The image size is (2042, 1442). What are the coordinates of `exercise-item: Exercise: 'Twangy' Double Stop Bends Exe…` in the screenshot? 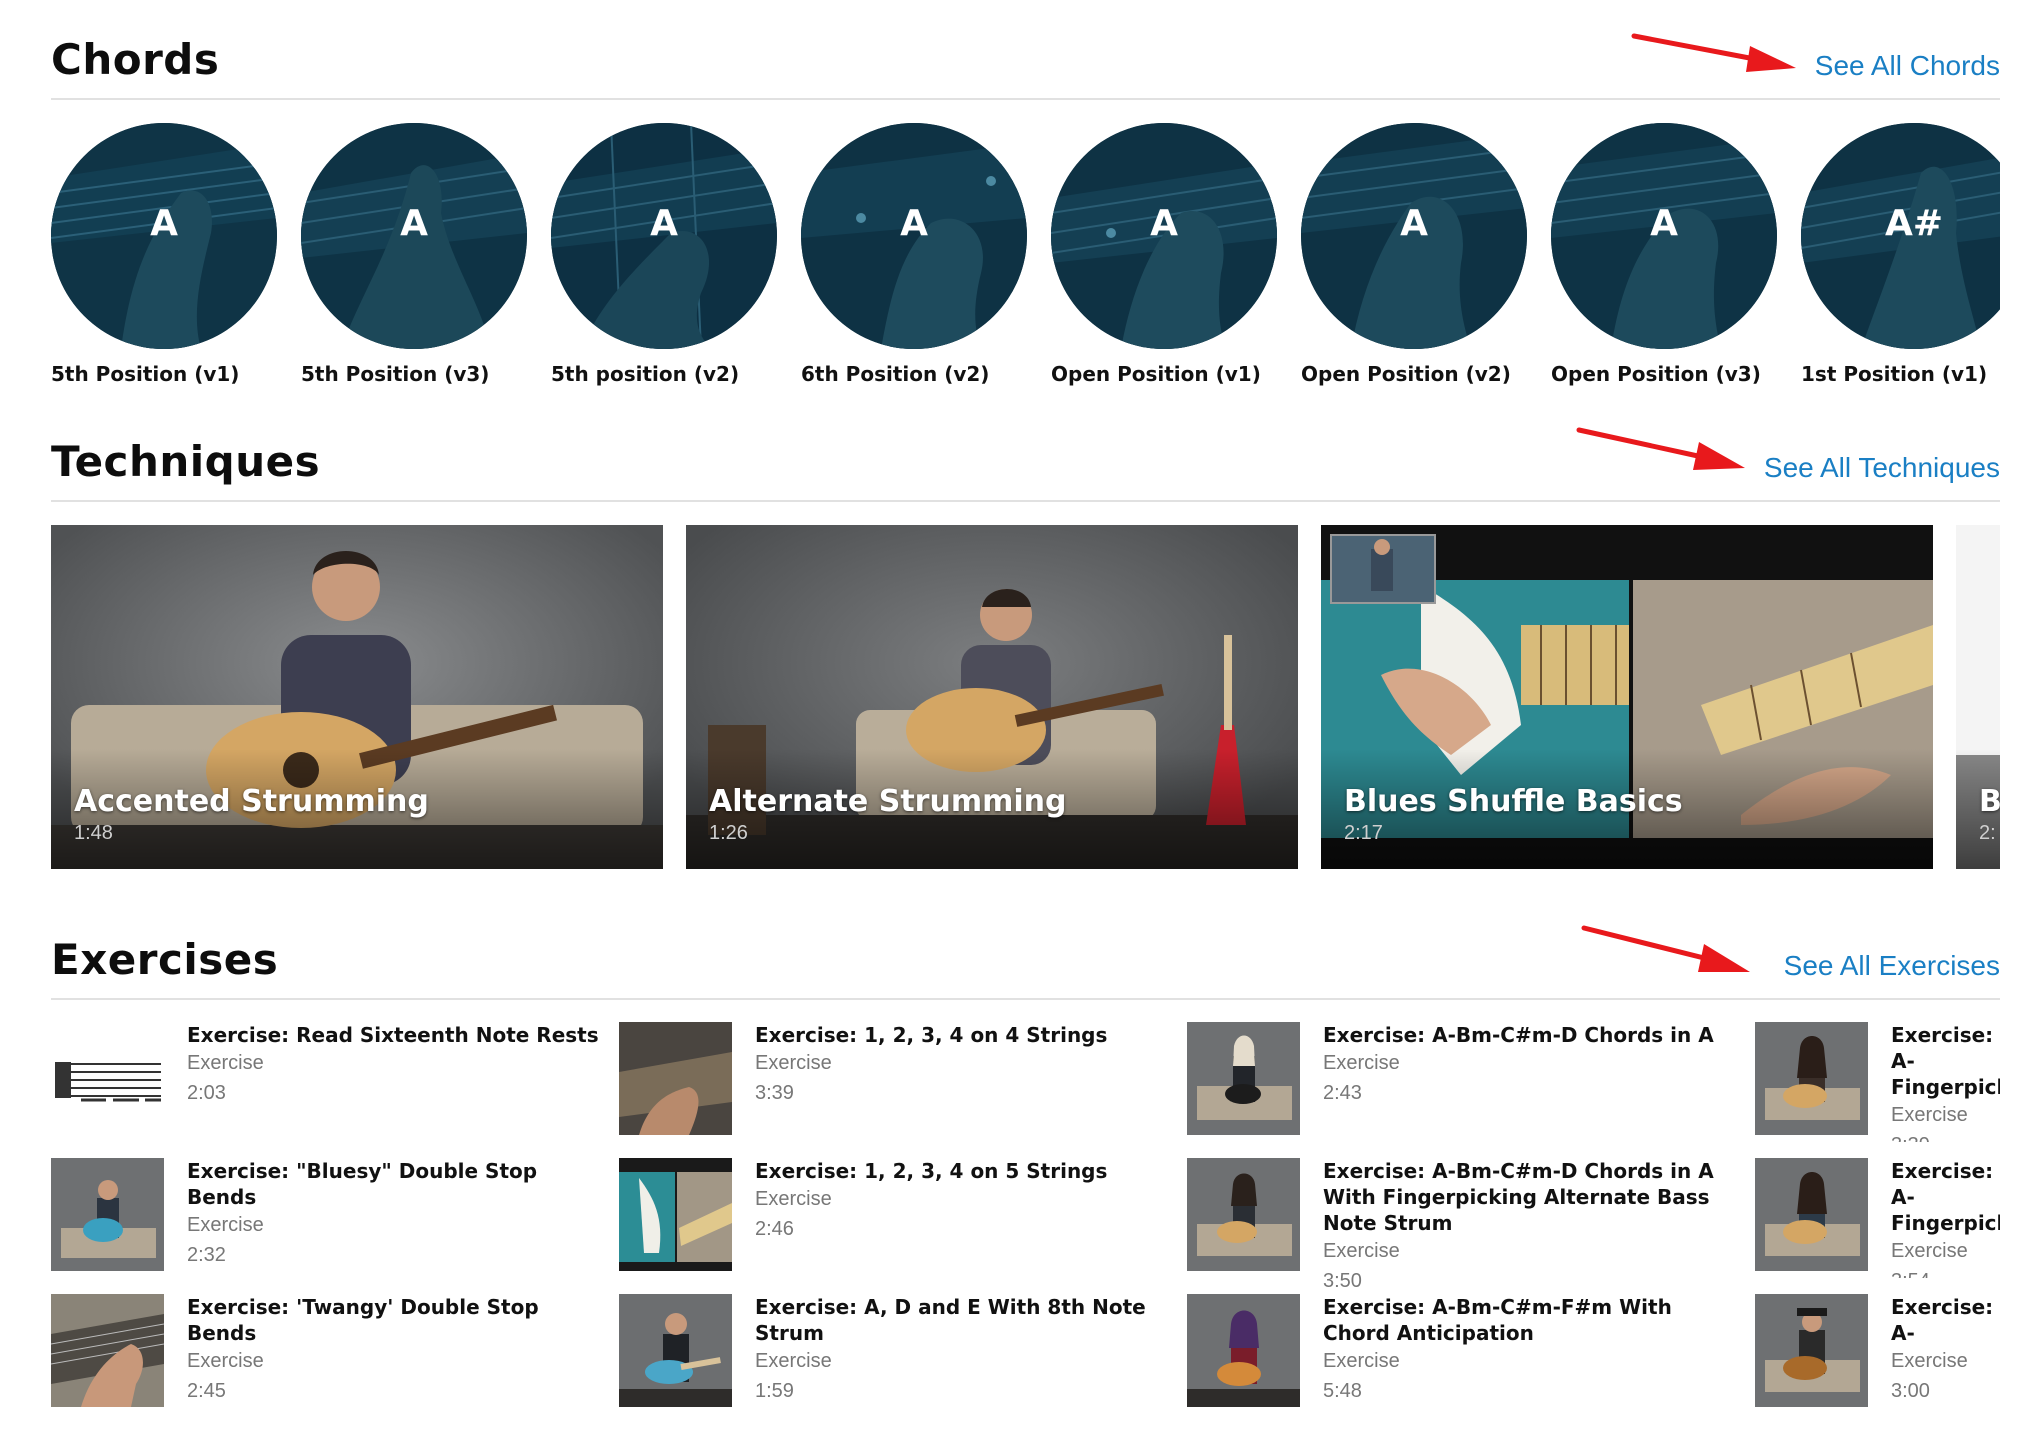 It's located at (331, 1354).